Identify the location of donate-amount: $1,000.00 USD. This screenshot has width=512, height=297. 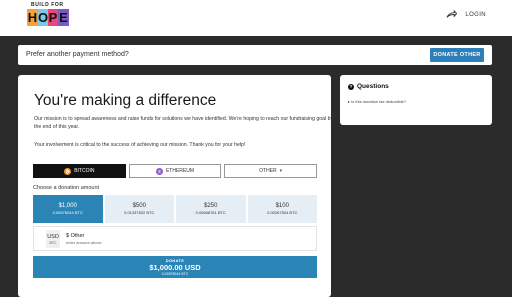
(175, 267).